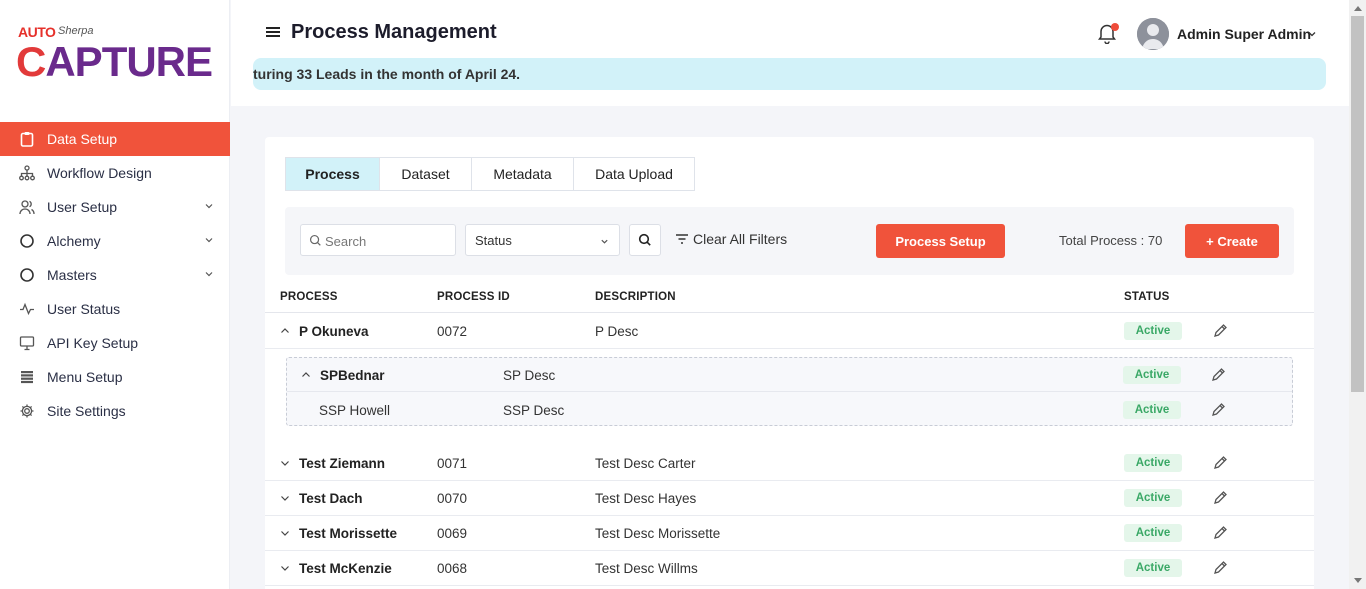 The height and width of the screenshot is (589, 1366). What do you see at coordinates (473, 297) in the screenshot?
I see `column-header-process-id: PROCESS ID` at bounding box center [473, 297].